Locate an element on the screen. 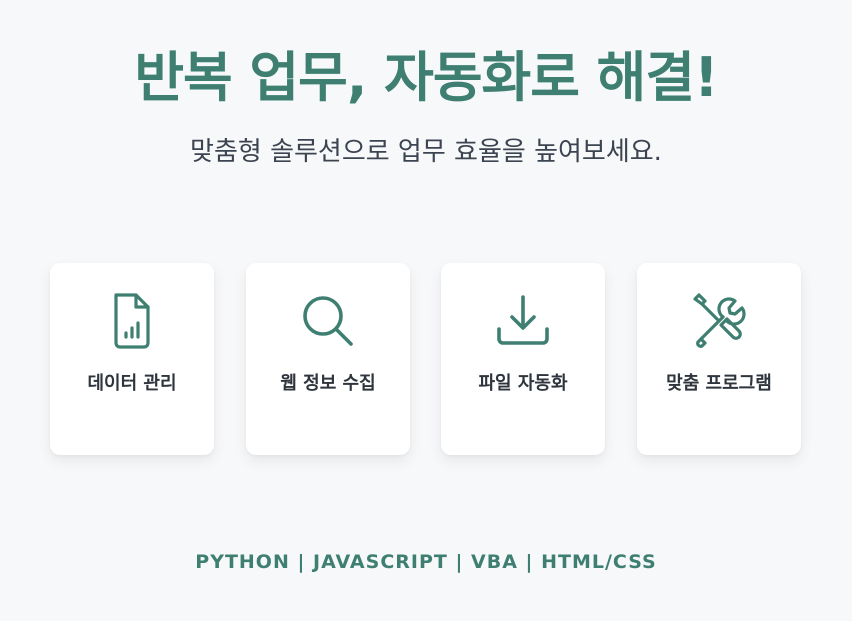 This screenshot has width=852, height=621. service-card-label: 파일 자동화 is located at coordinates (523, 383).